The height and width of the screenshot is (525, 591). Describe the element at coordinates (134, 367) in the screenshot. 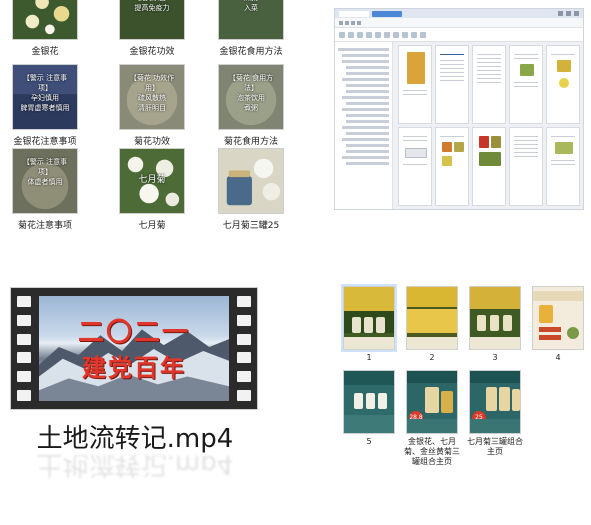

I see `video-frame-subtitle: 建党百年` at that location.